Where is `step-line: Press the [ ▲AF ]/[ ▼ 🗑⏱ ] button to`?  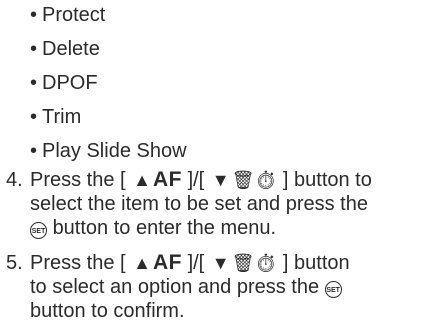 step-line: Press the [ ▲AF ]/[ ▼ 🗑⏱ ] button to is located at coordinates (225, 180).